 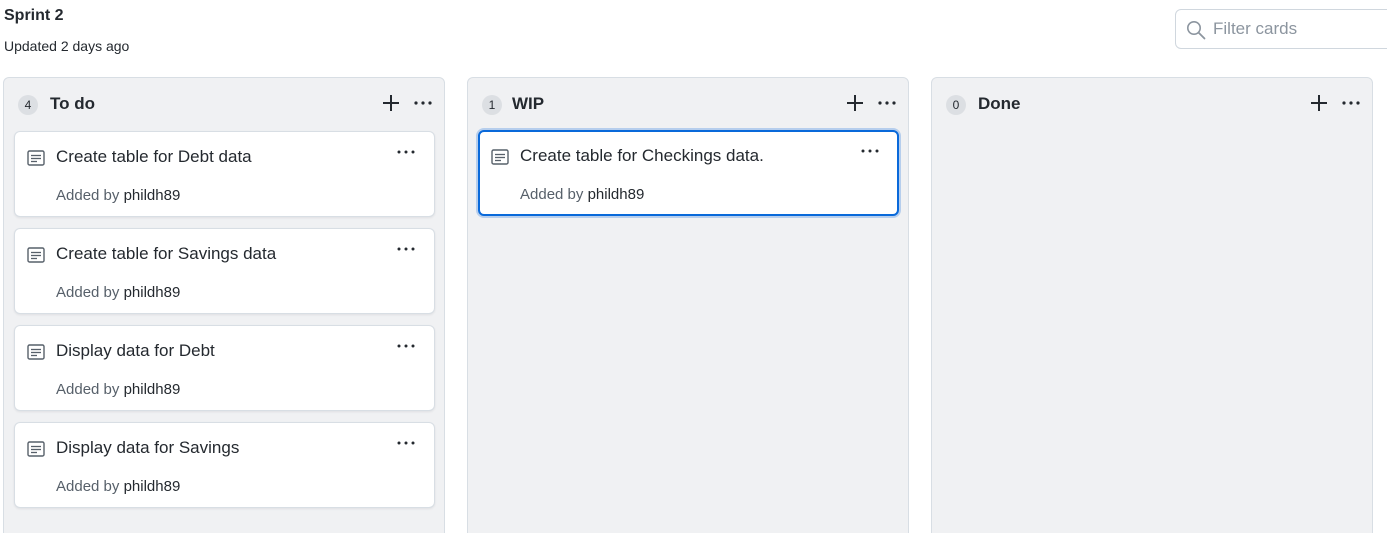 I want to click on column-header: 1 WIP, so click(x=688, y=104).